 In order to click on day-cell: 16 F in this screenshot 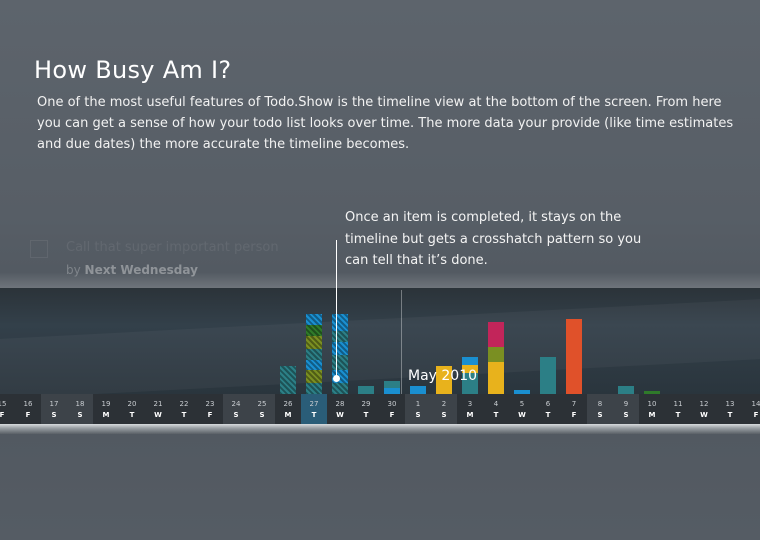, I will do `click(28, 409)`.